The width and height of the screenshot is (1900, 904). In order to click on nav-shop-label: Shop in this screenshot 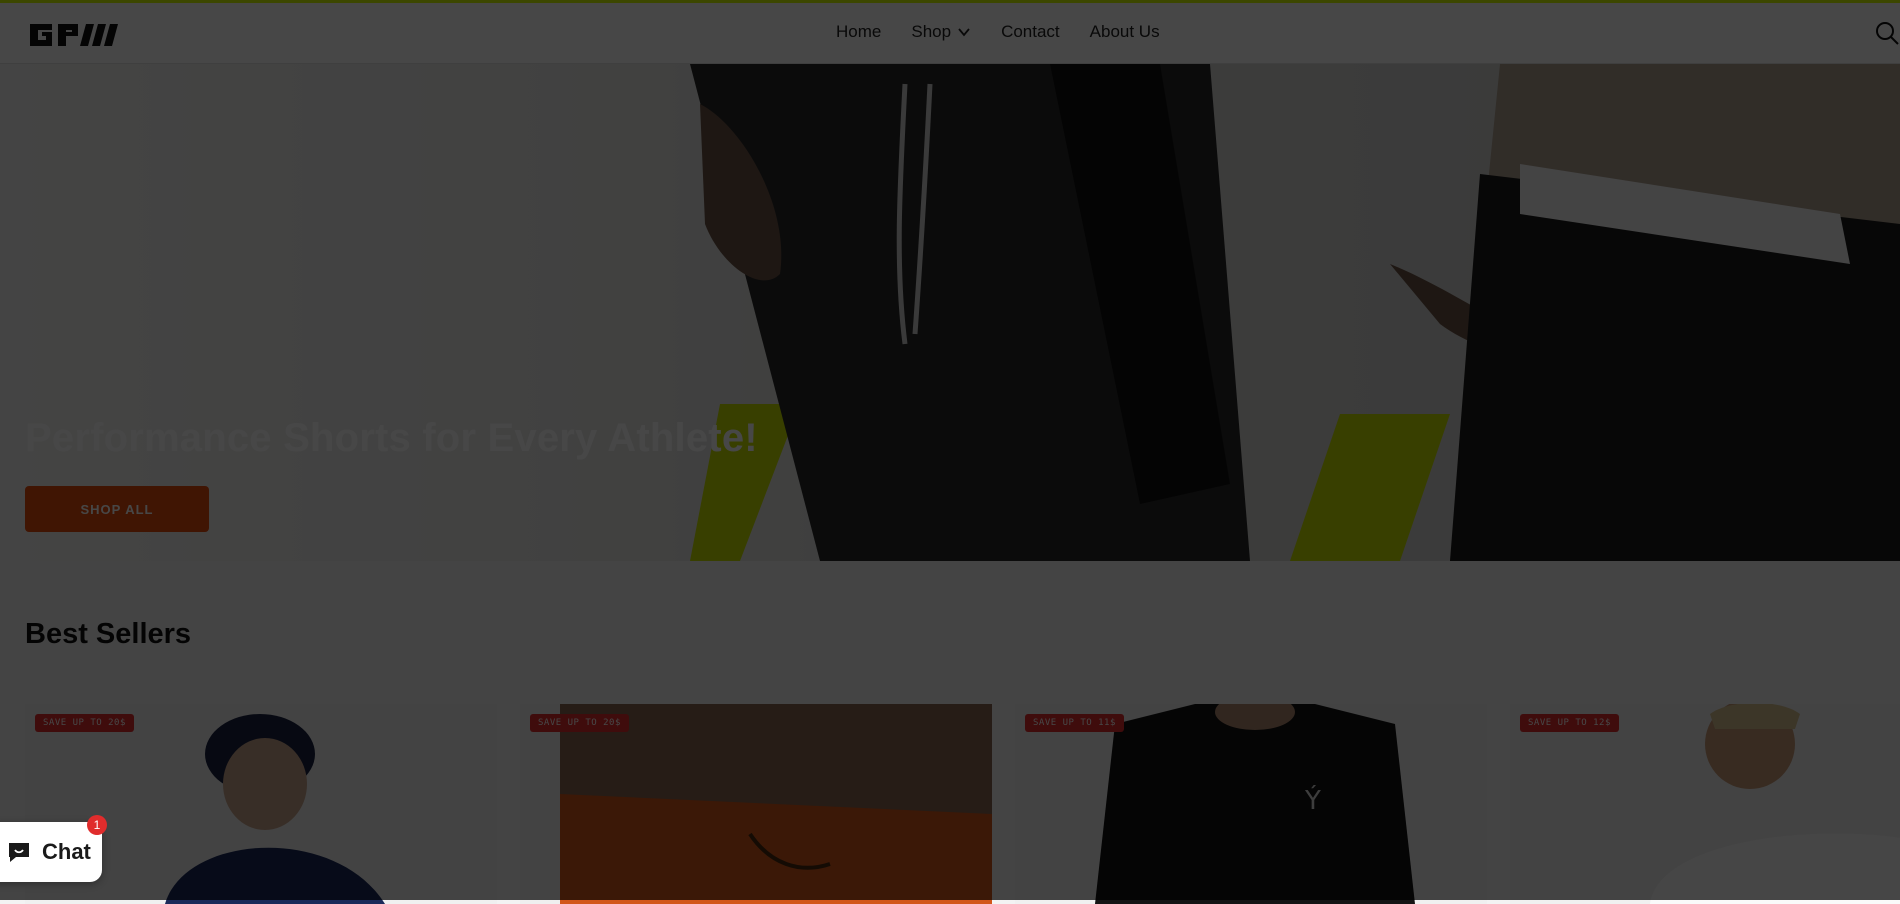, I will do `click(931, 31)`.